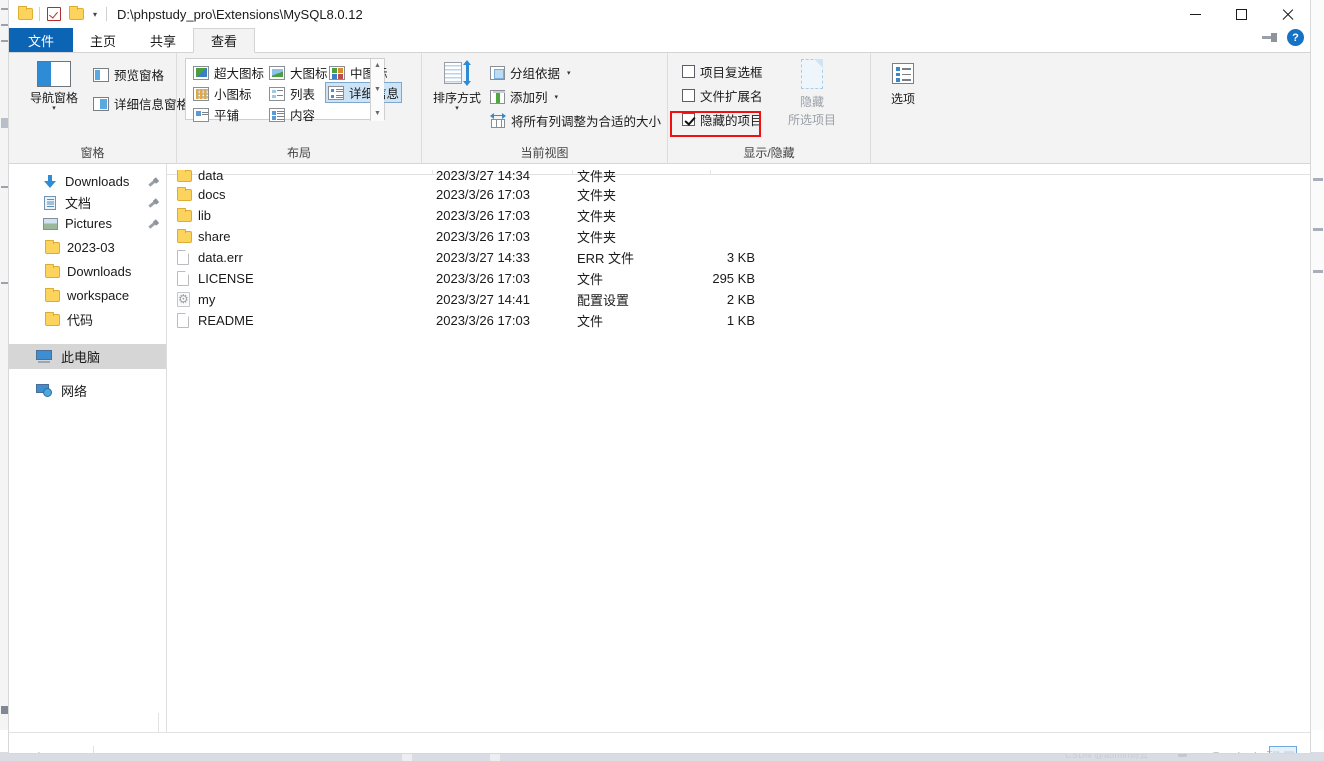 The image size is (1324, 761). What do you see at coordinates (738, 236) in the screenshot?
I see `table-row: share 2023/3/26 17:03 文件夹` at bounding box center [738, 236].